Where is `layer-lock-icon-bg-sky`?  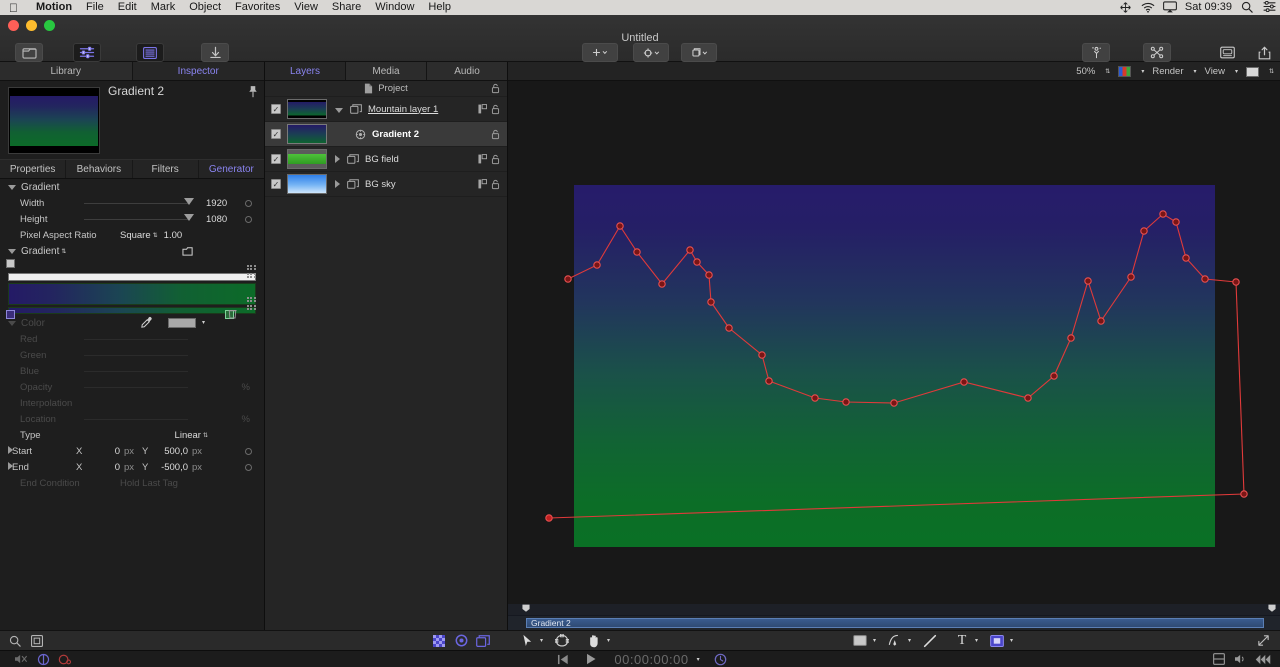
layer-lock-icon-bg-sky is located at coordinates (495, 184).